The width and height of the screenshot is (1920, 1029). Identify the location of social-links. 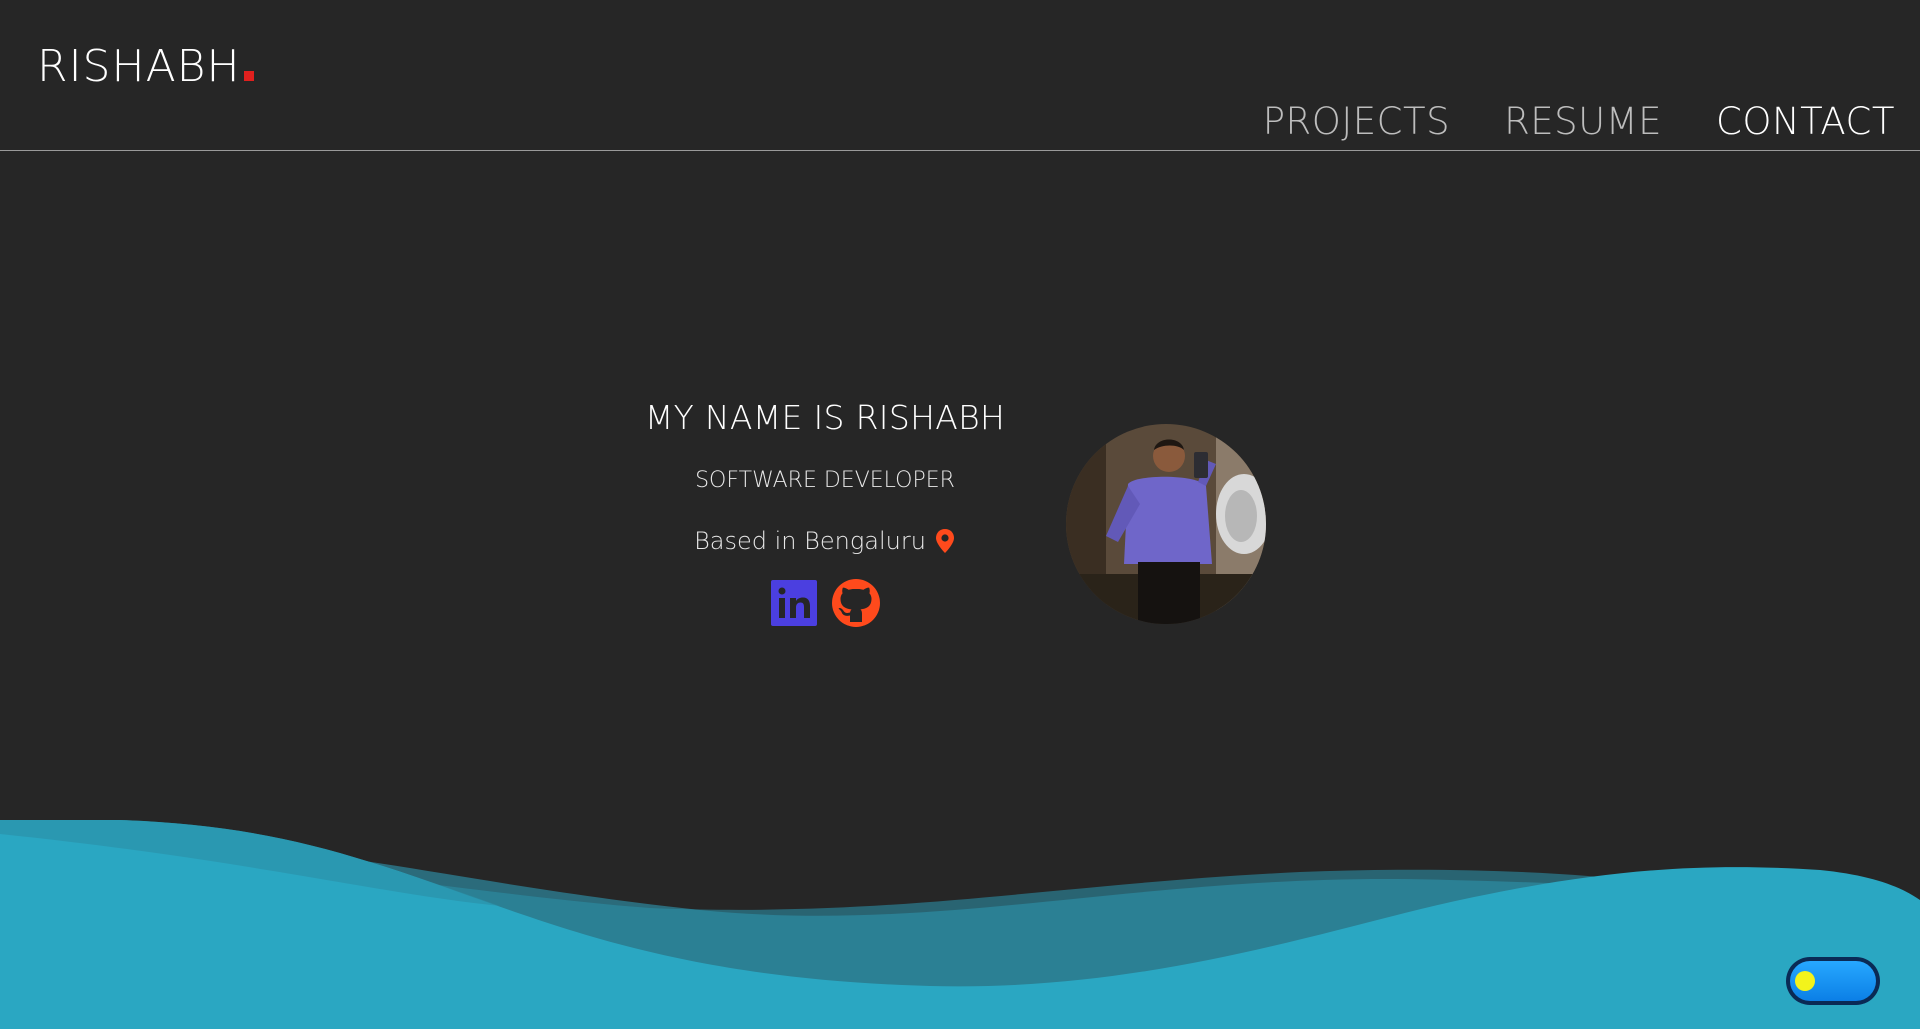
(825, 603).